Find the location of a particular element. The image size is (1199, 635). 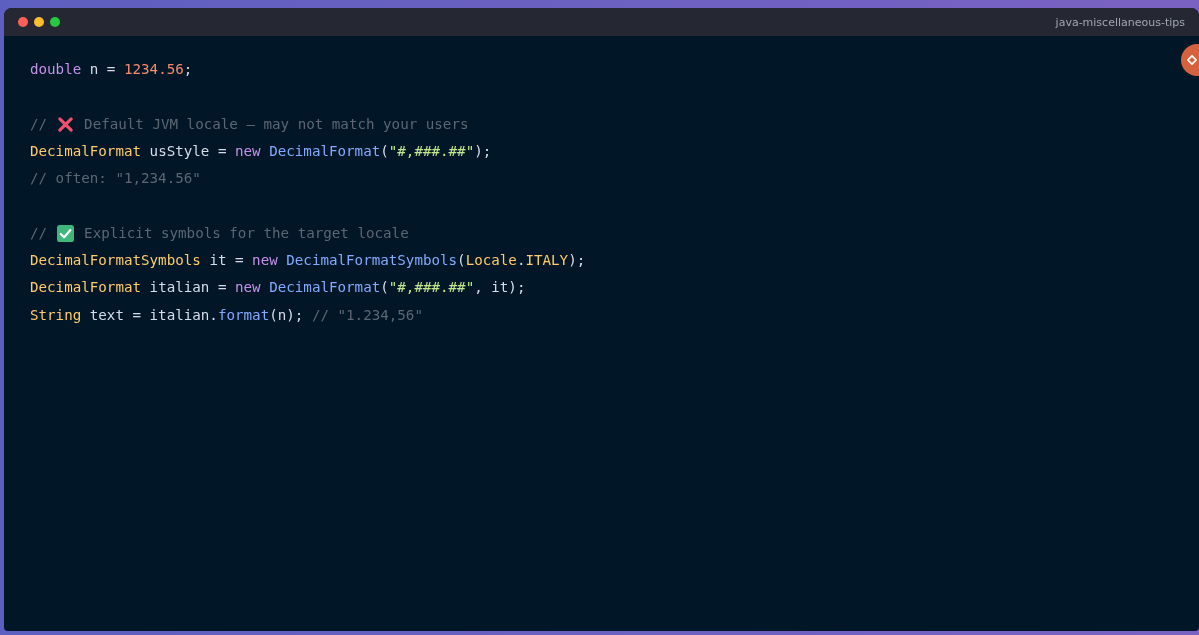

diamond-icon is located at coordinates (1192, 60).